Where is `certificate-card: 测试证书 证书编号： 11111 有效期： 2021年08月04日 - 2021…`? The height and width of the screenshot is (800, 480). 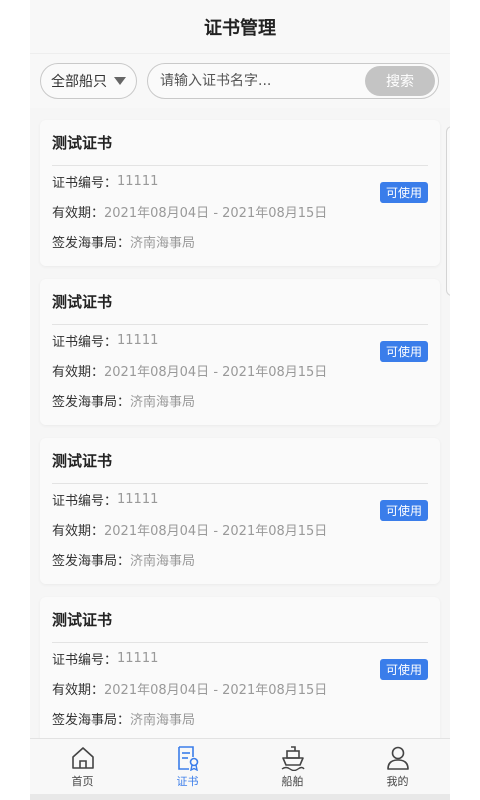
certificate-card: 测试证书 证书编号： 11111 有效期： 2021年08月04日 - 2021… is located at coordinates (240, 667).